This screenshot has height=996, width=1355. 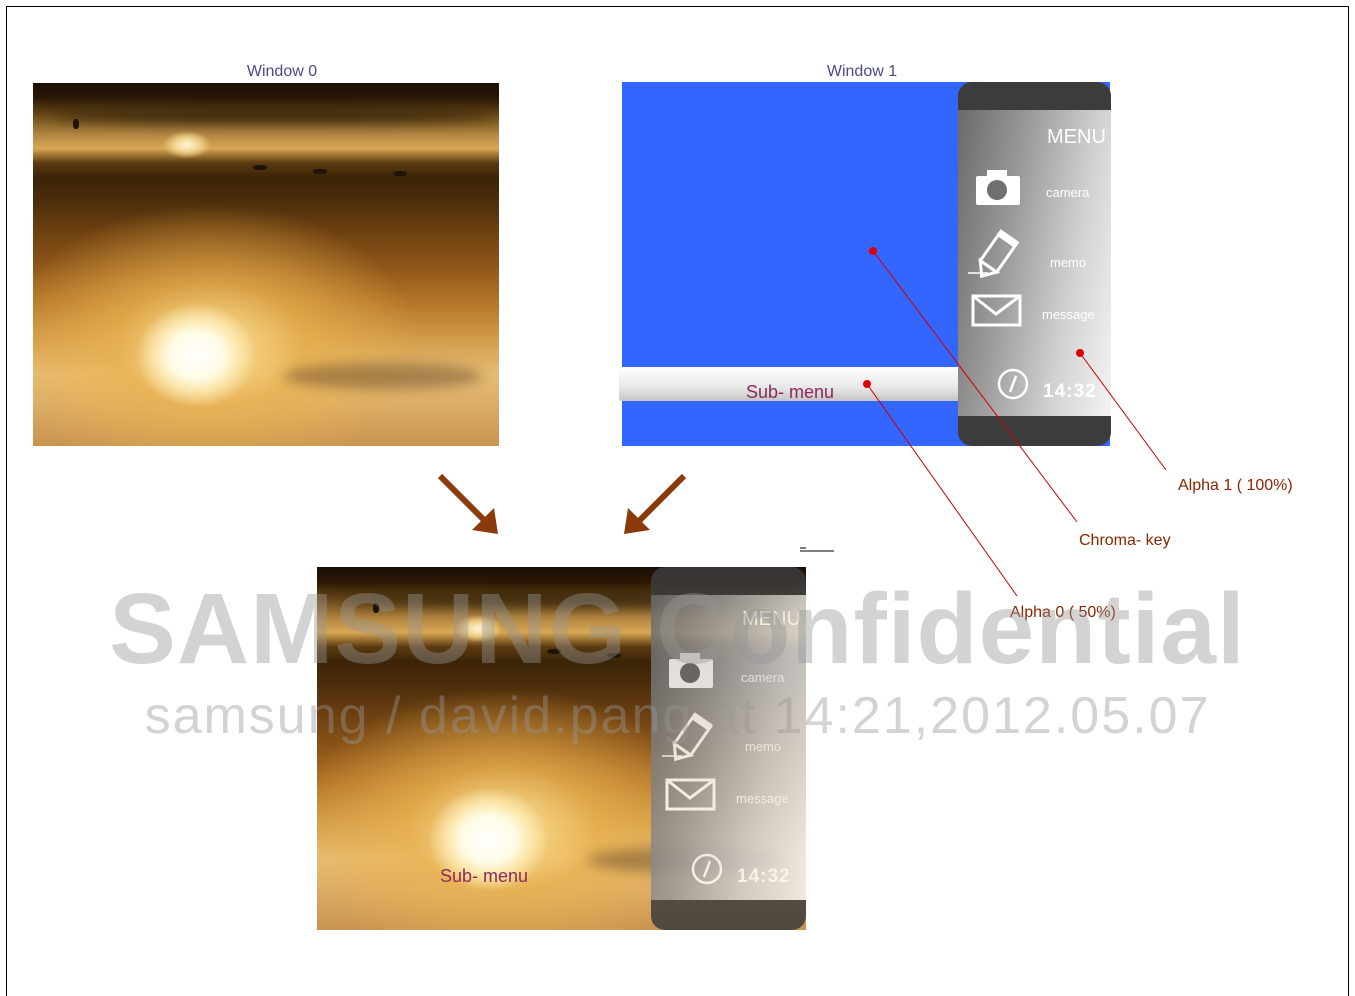 I want to click on annotation-leaders, so click(x=1015, y=422).